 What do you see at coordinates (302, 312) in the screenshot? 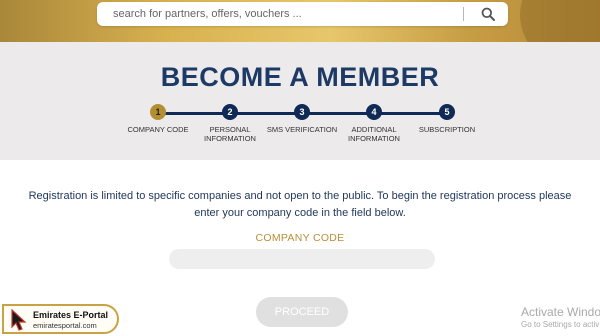
I see `proceed-button: PROCEED` at bounding box center [302, 312].